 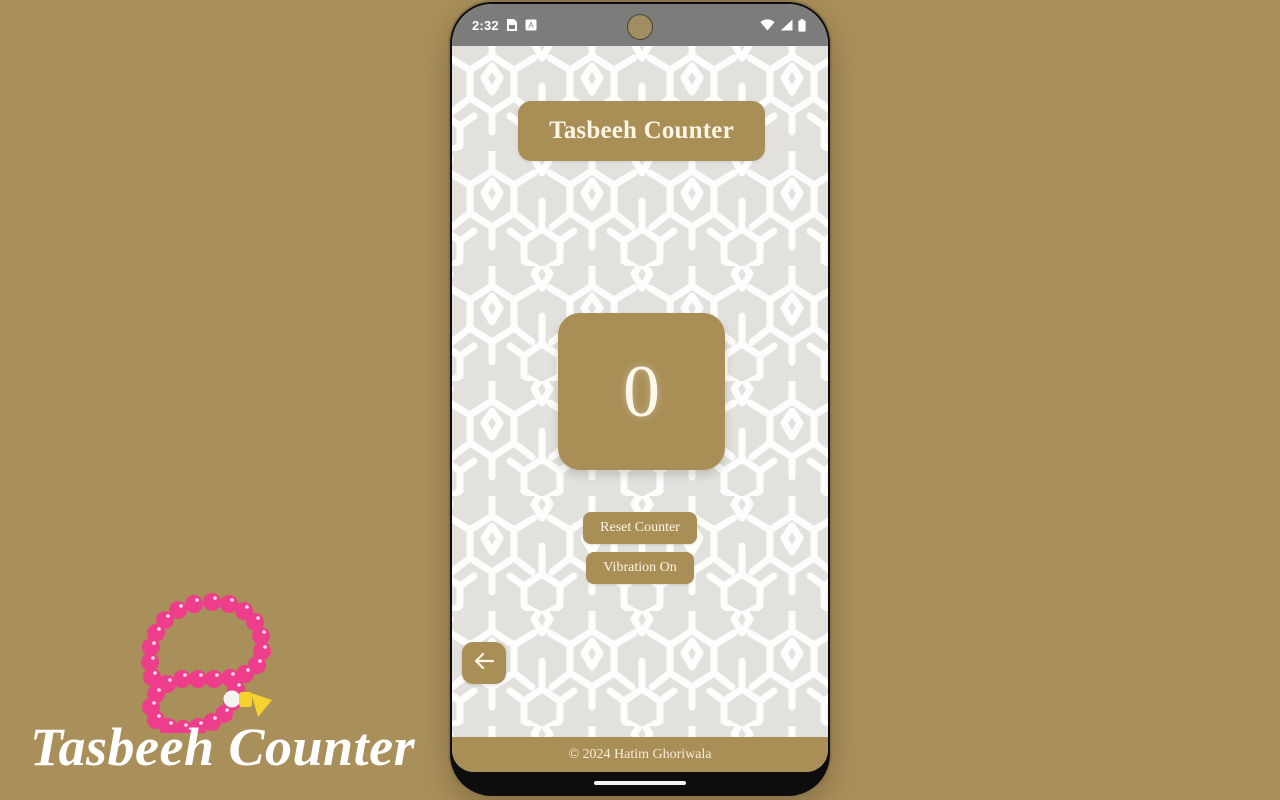 I want to click on vibration-toggle-button: Vibration On, so click(x=640, y=568).